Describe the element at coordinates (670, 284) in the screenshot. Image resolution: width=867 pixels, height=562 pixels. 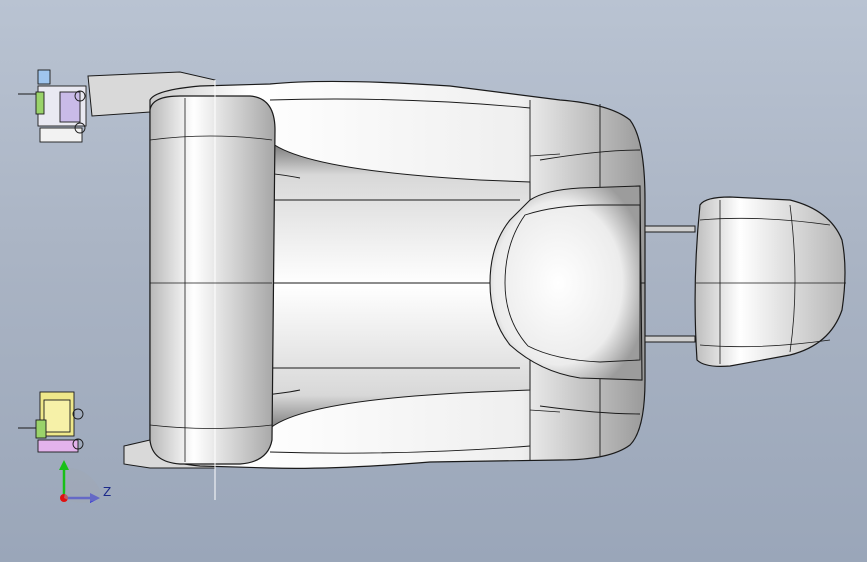
I see `headrest-posts` at that location.